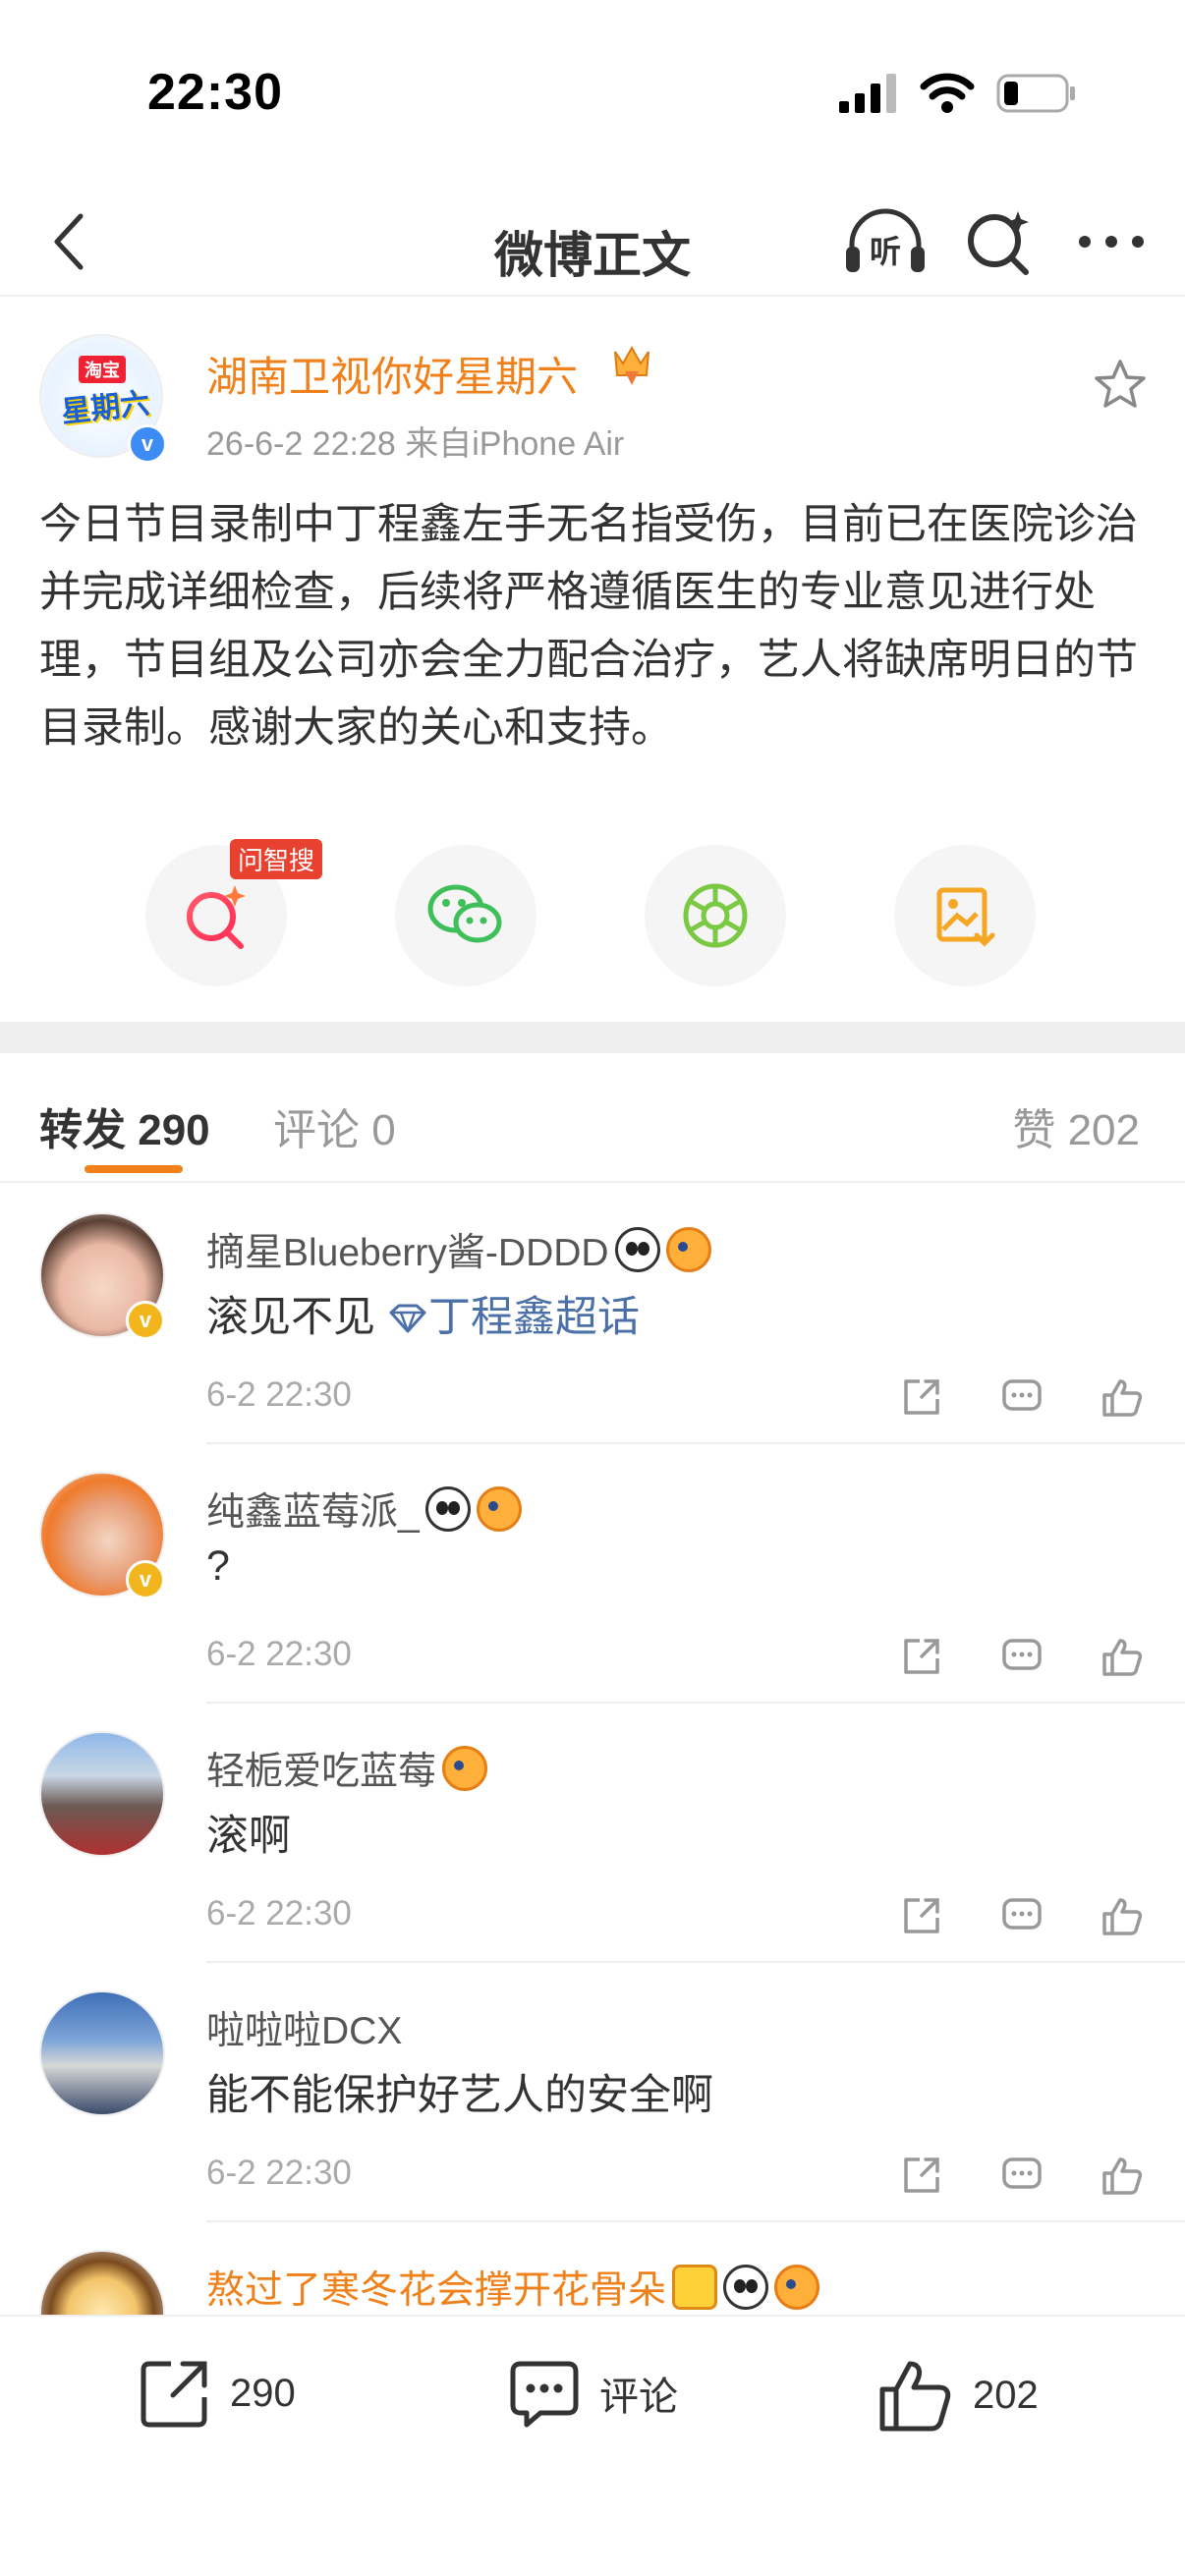 The image size is (1185, 2576). What do you see at coordinates (408, 1318) in the screenshot?
I see `diamond-icon` at bounding box center [408, 1318].